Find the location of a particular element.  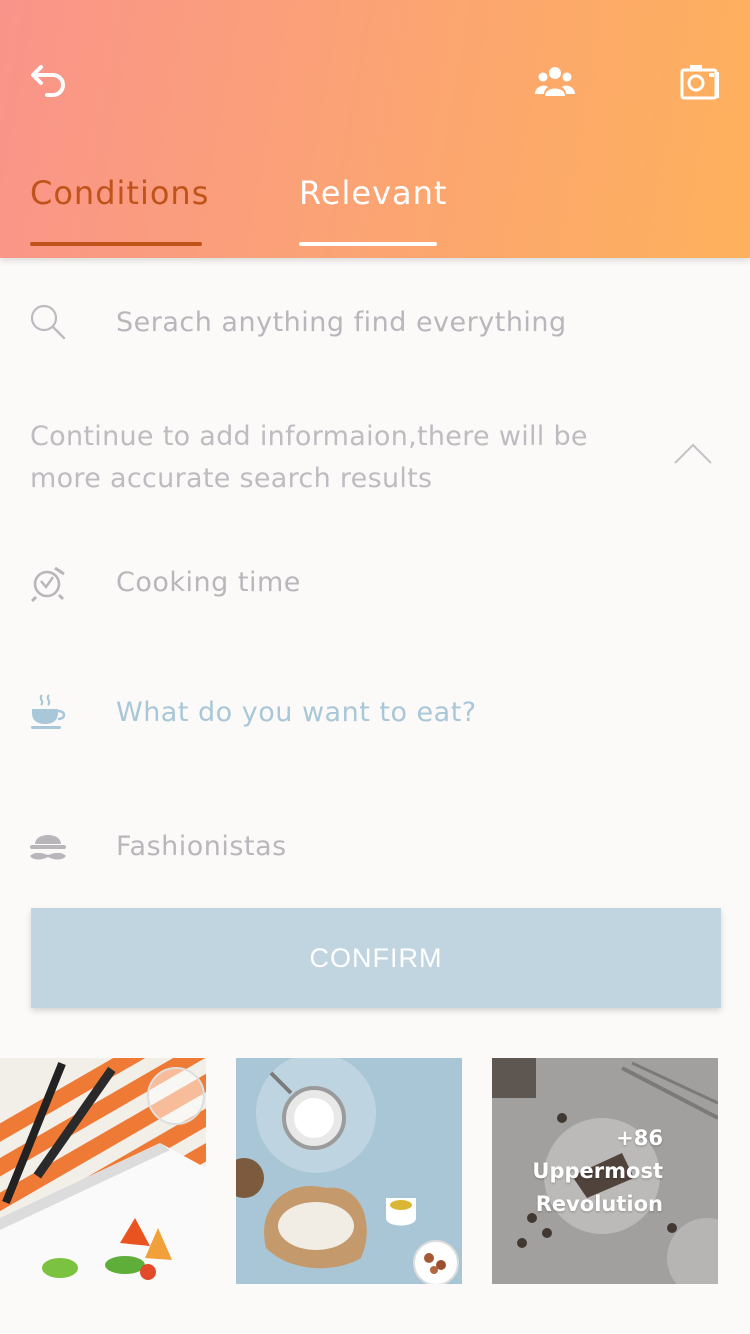

more-photos-overlay: +86 Uppermost Revolution is located at coordinates (597, 1171).